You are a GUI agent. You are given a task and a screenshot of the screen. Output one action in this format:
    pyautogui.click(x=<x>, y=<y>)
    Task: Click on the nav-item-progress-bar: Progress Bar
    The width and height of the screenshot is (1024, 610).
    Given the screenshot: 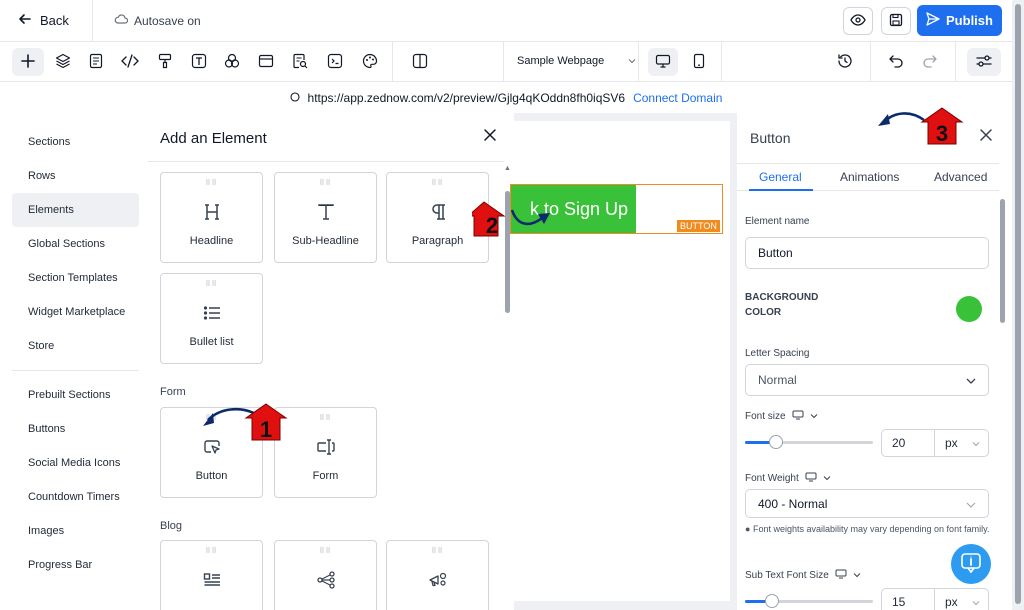 What is the action you would take?
    pyautogui.click(x=75, y=565)
    